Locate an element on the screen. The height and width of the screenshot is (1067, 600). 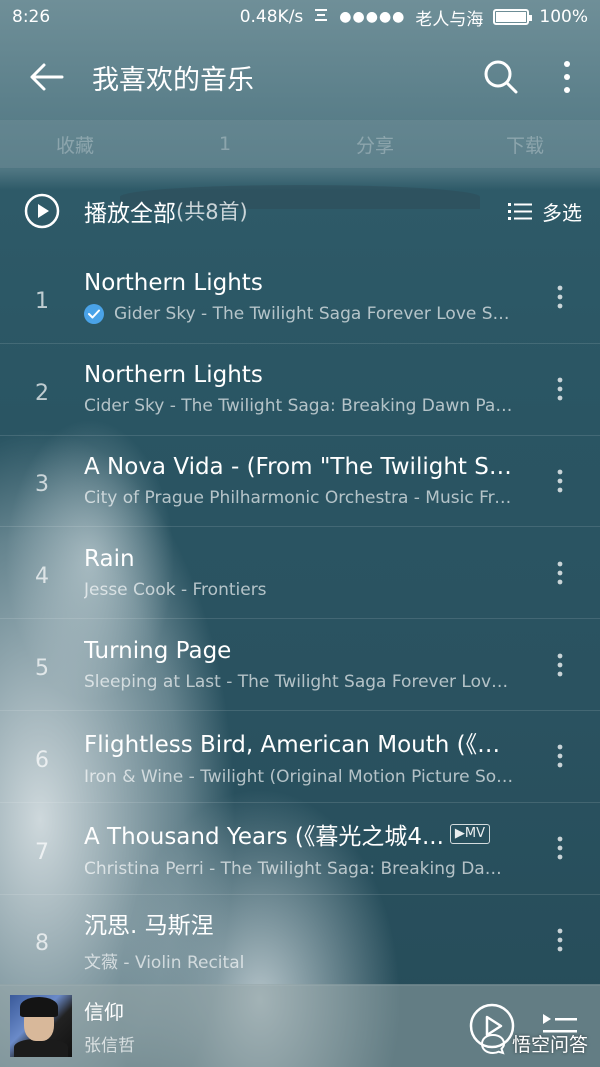
song-title: Turning Page is located at coordinates (158, 650).